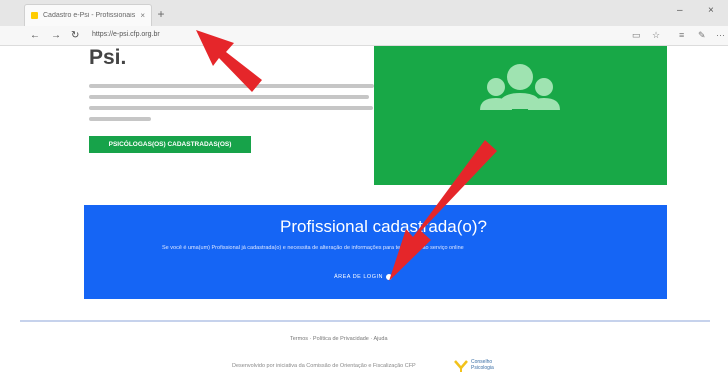  What do you see at coordinates (364, 13) in the screenshot?
I see `browser-tab-bar: Cadastro e-Psi - Profissionais × + – ×` at bounding box center [364, 13].